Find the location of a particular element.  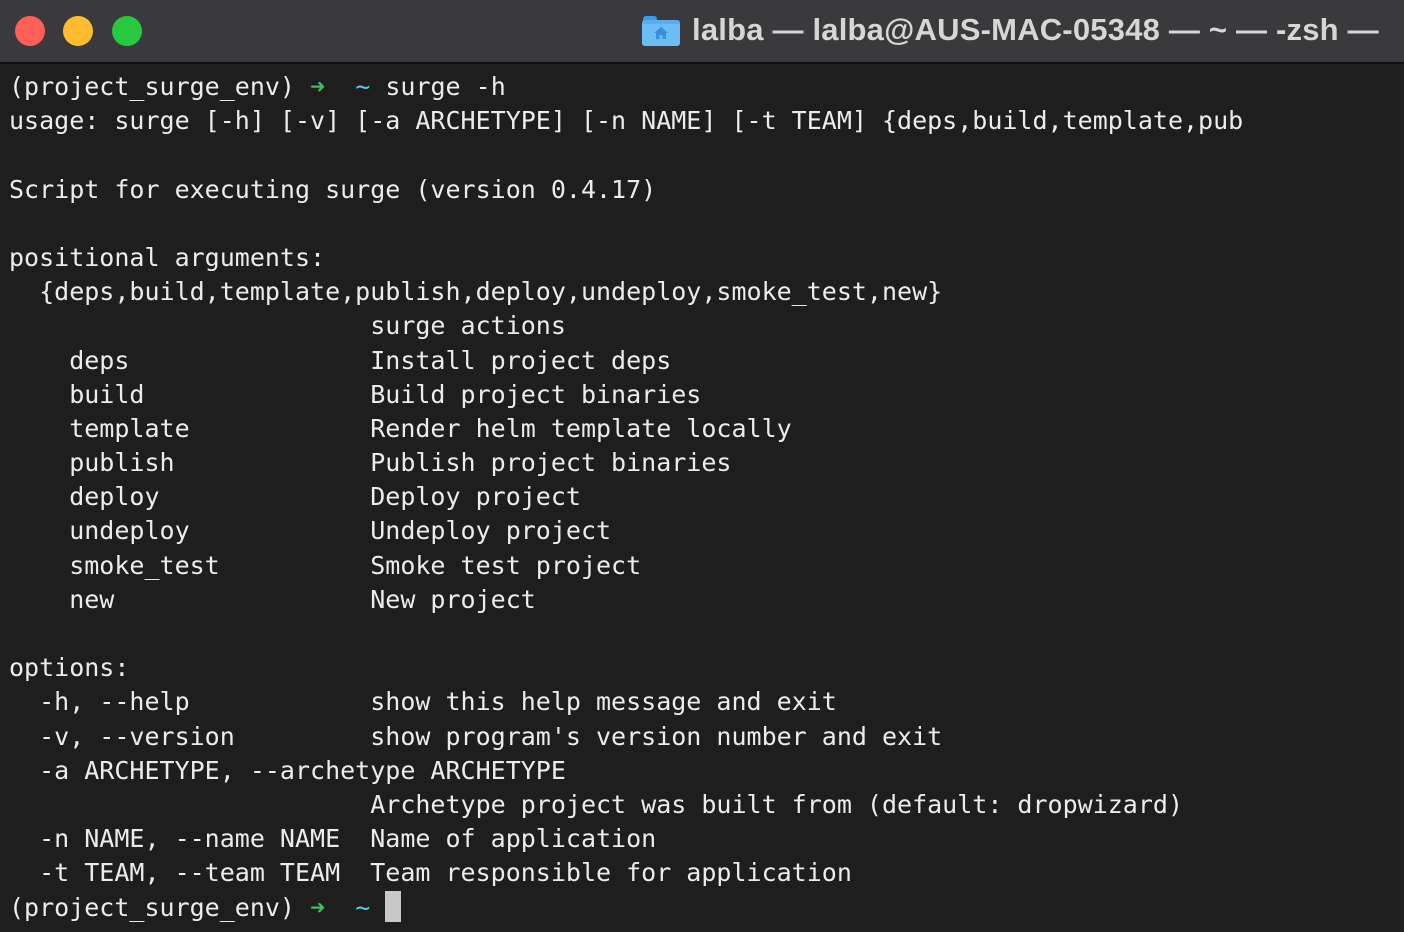

home-folder-icon is located at coordinates (661, 30).